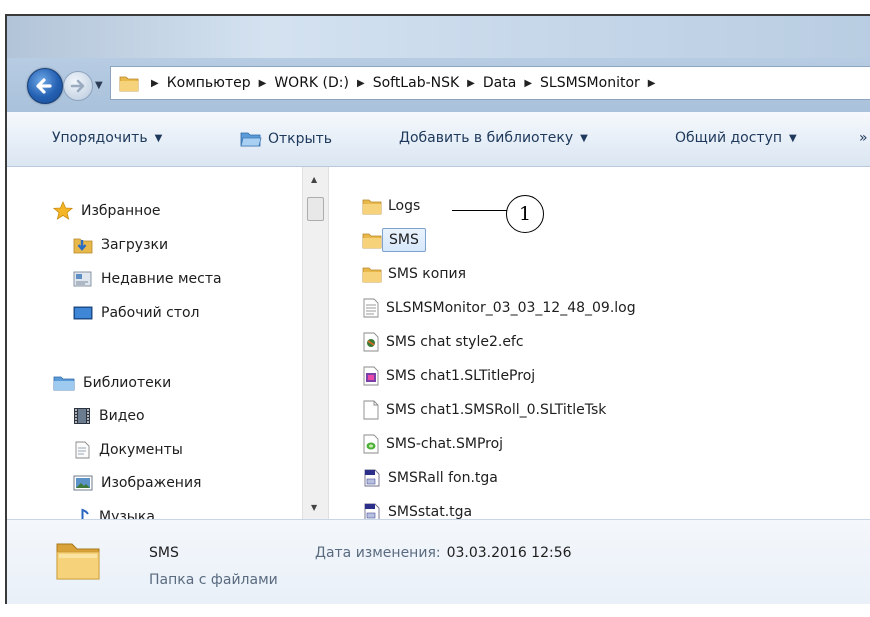  I want to click on nav-label: Видео, so click(122, 416).